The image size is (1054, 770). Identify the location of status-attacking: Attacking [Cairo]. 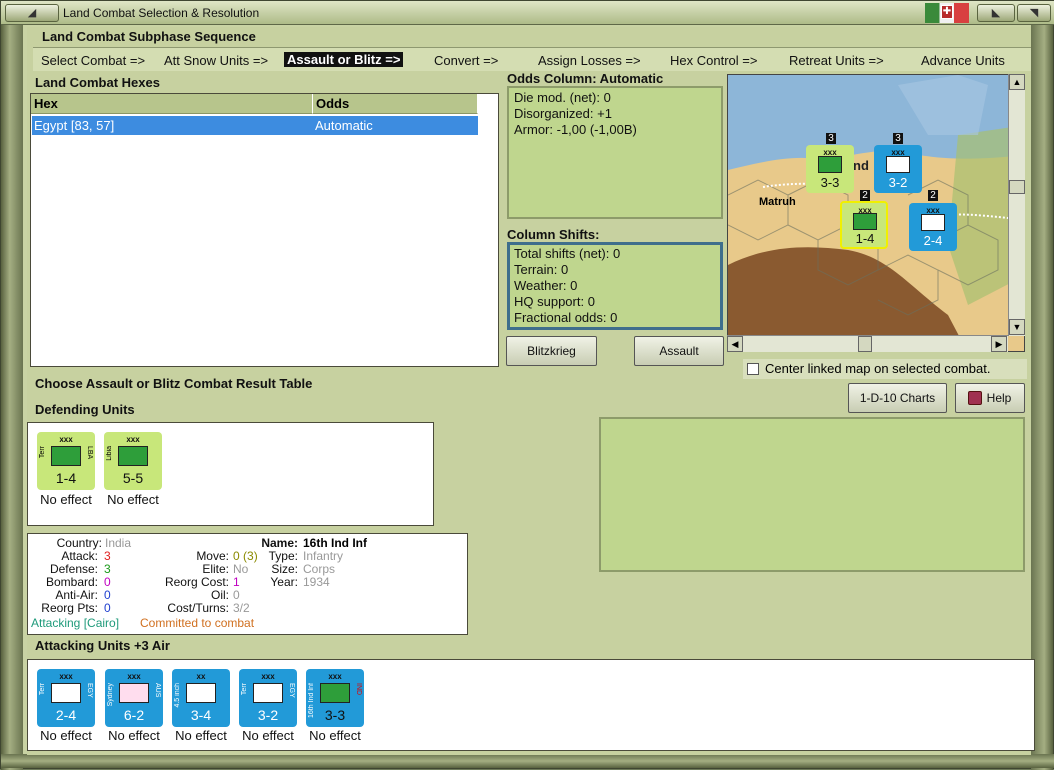
(75, 623).